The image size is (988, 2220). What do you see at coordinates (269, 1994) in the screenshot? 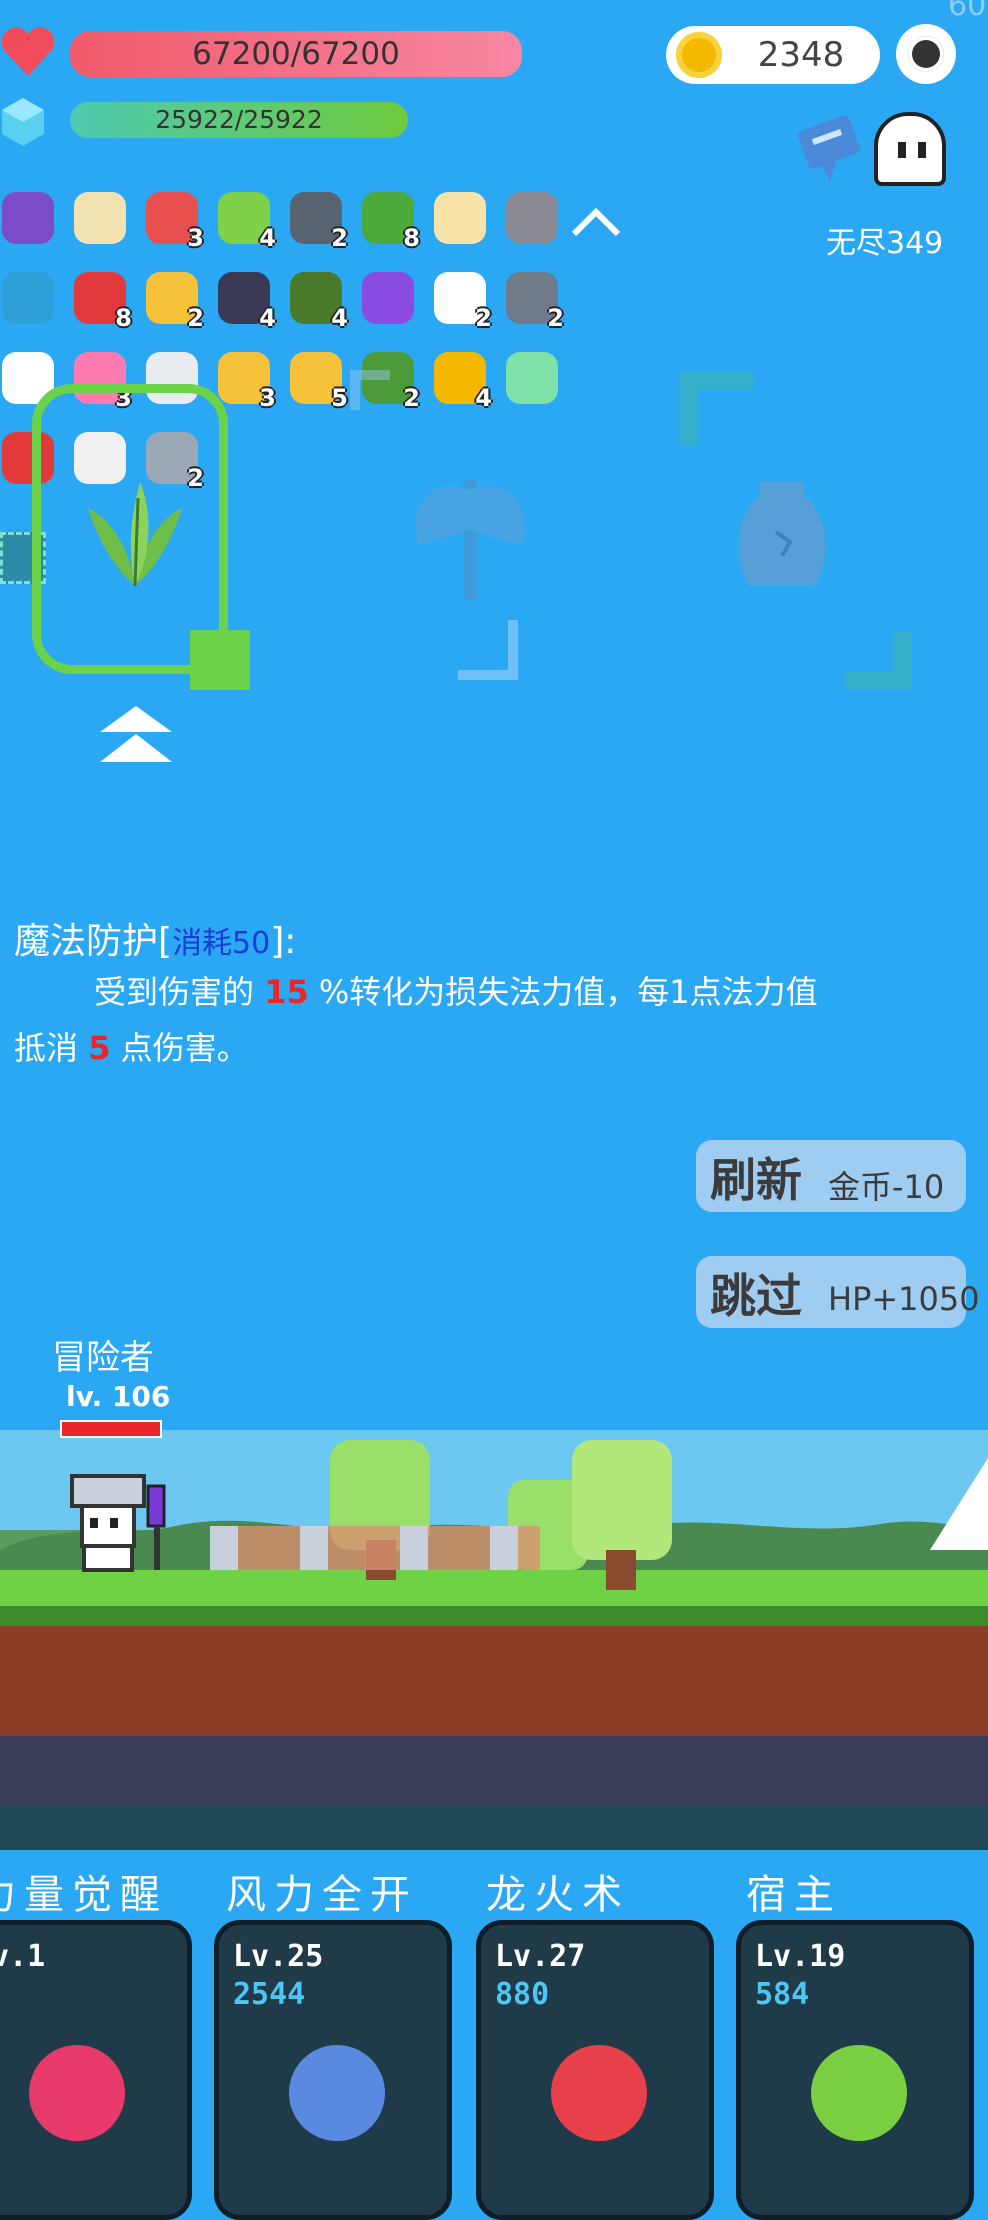
I see `skill-power: 2544` at bounding box center [269, 1994].